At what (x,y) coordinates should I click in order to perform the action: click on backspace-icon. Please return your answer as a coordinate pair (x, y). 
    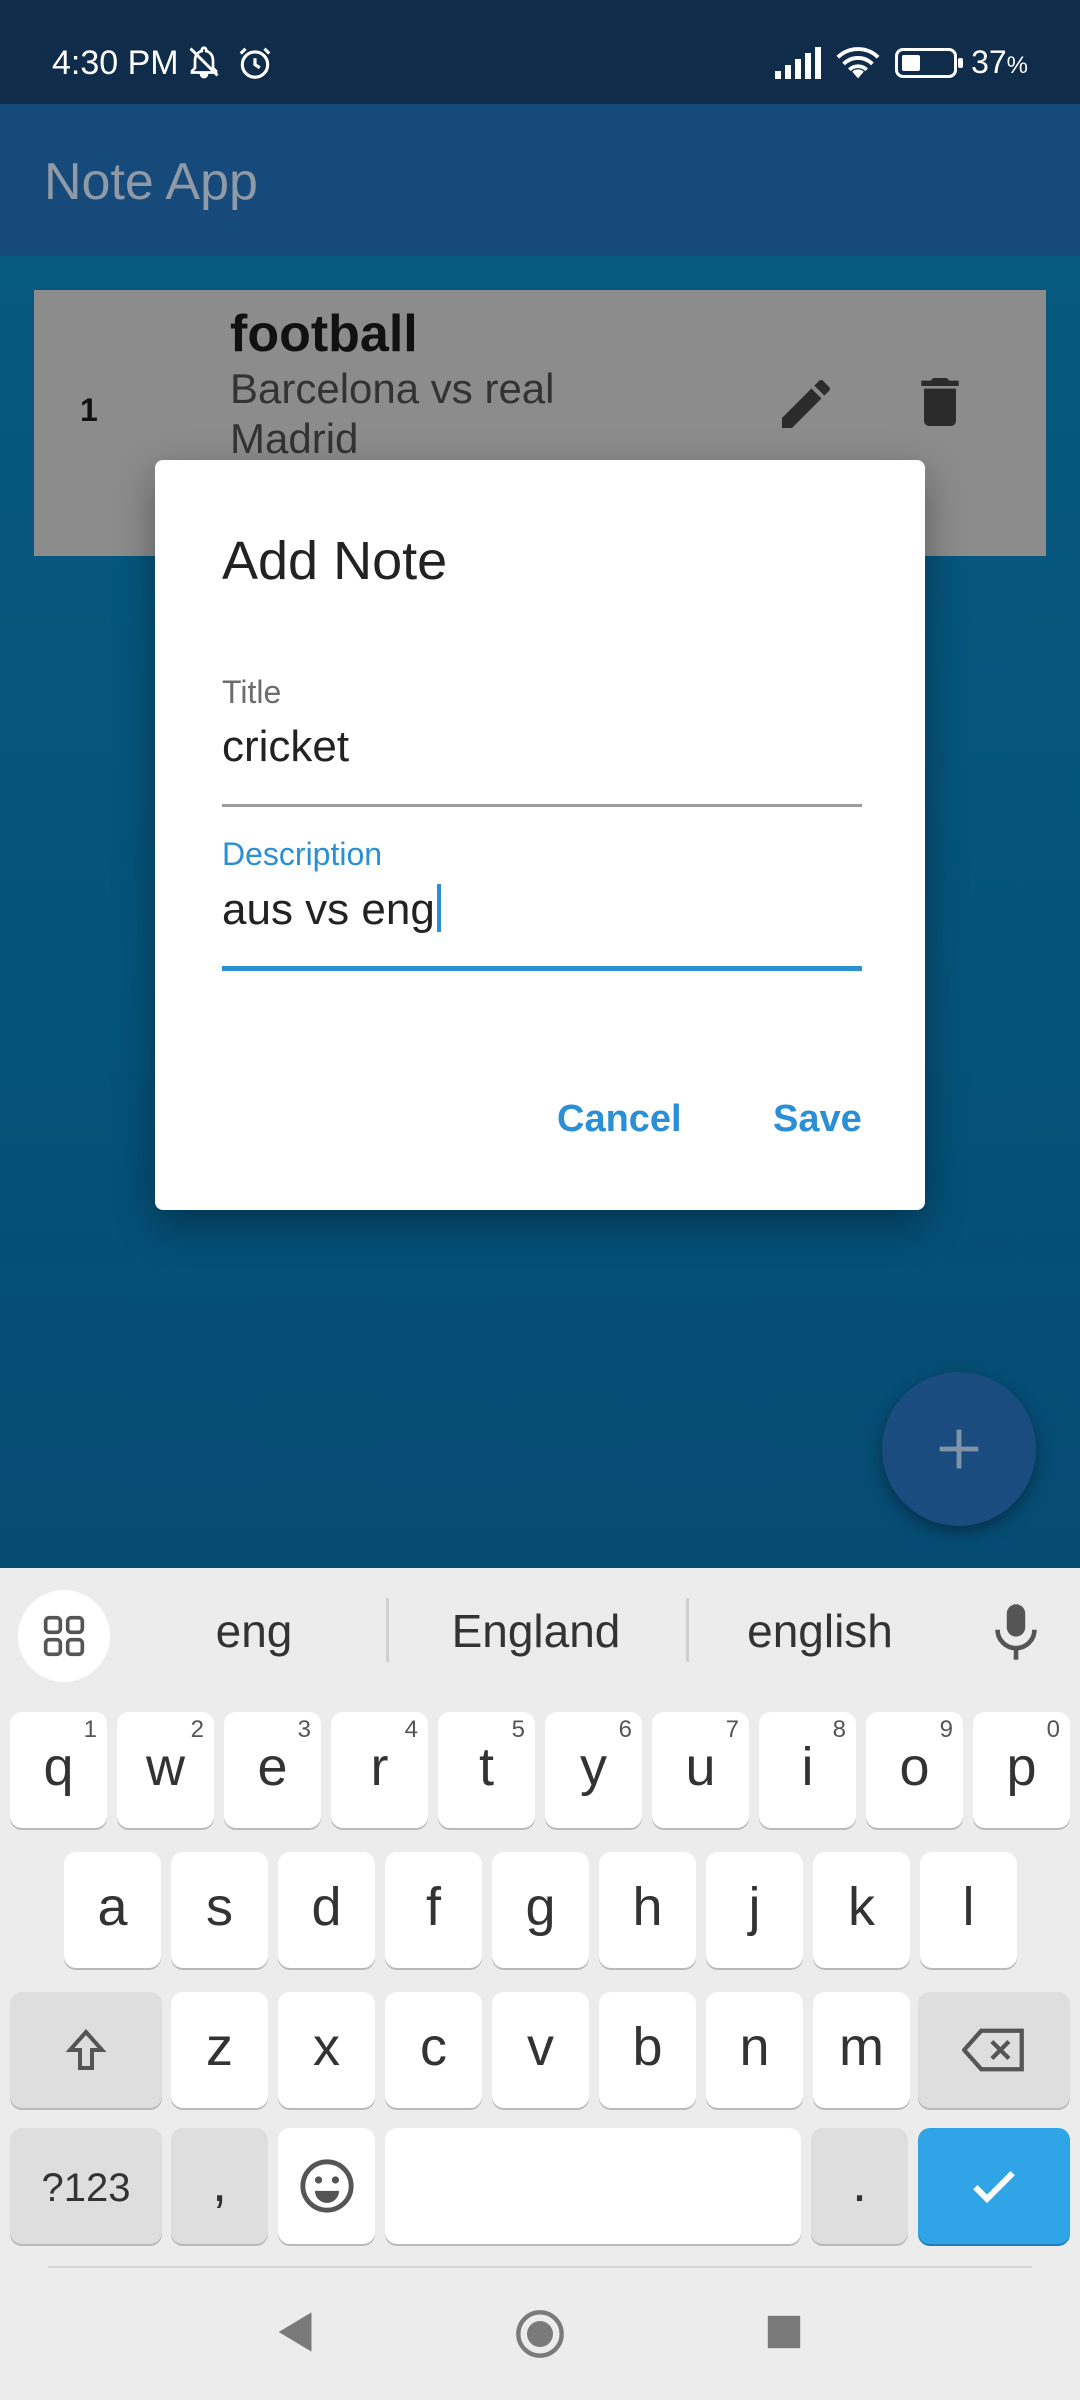
    Looking at the image, I should click on (993, 2050).